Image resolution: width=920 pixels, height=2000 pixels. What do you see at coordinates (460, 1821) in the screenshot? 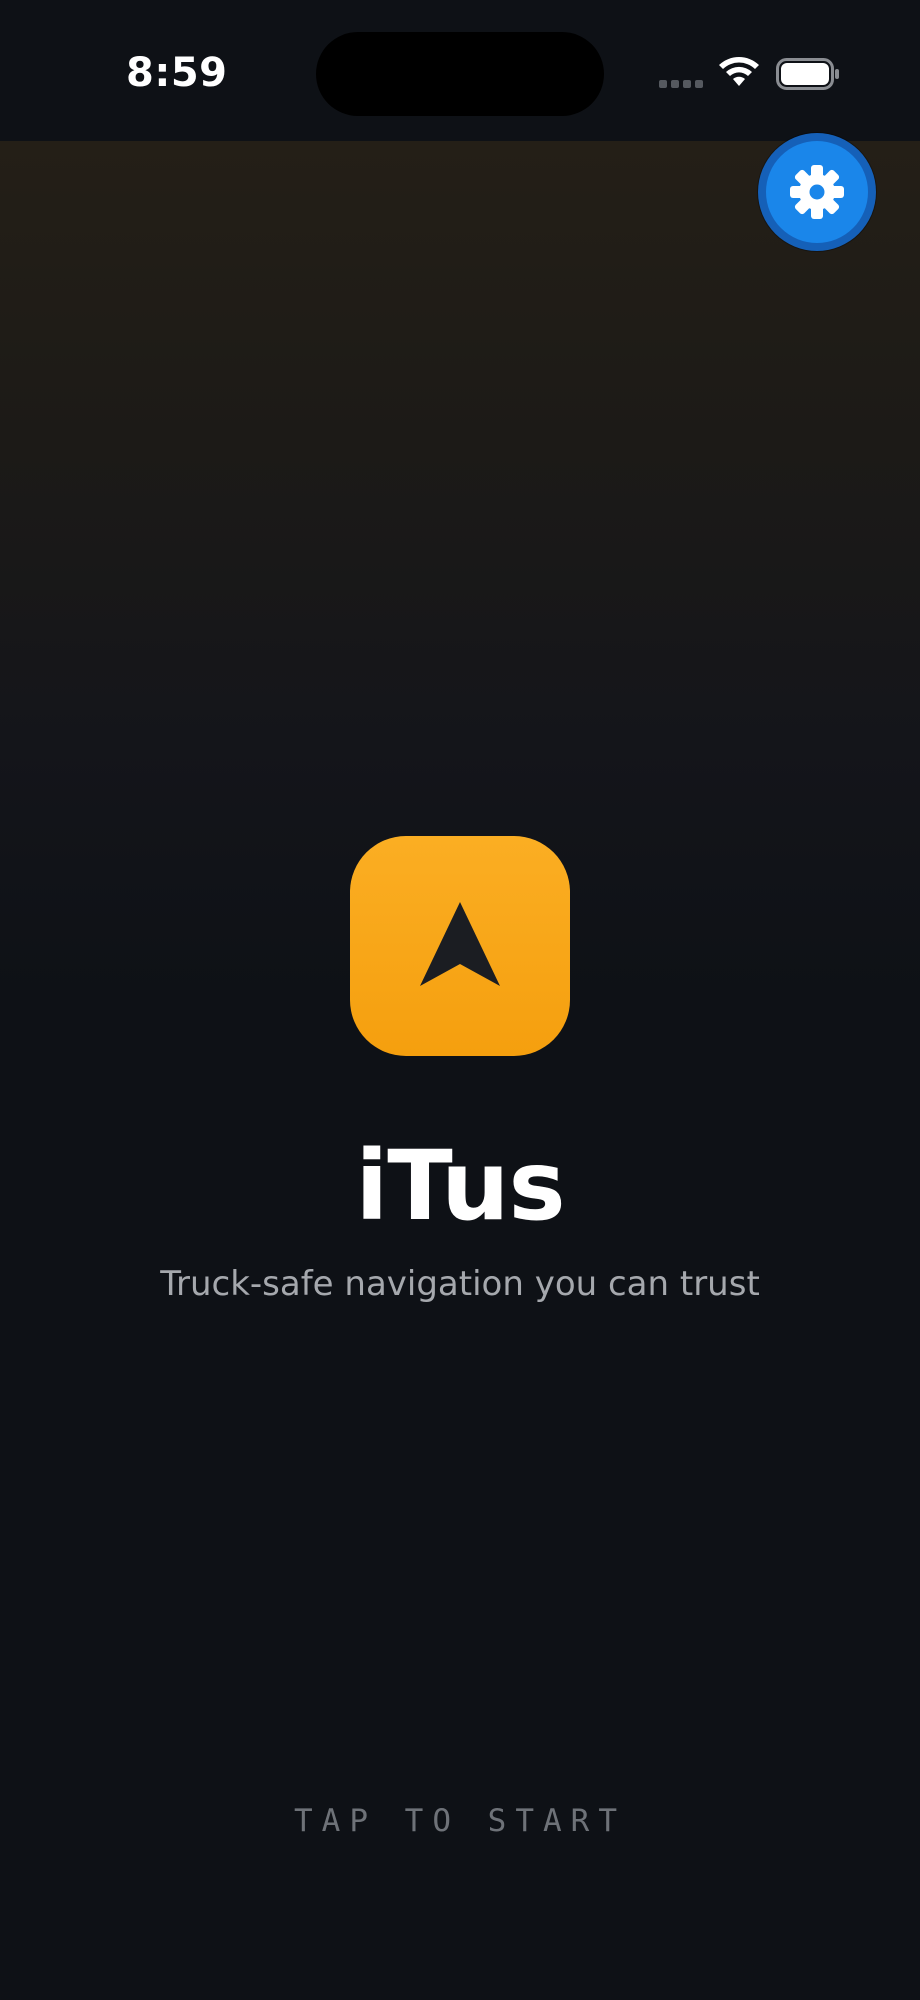
I see `tap-to-start-prompt: TAP TO START` at bounding box center [460, 1821].